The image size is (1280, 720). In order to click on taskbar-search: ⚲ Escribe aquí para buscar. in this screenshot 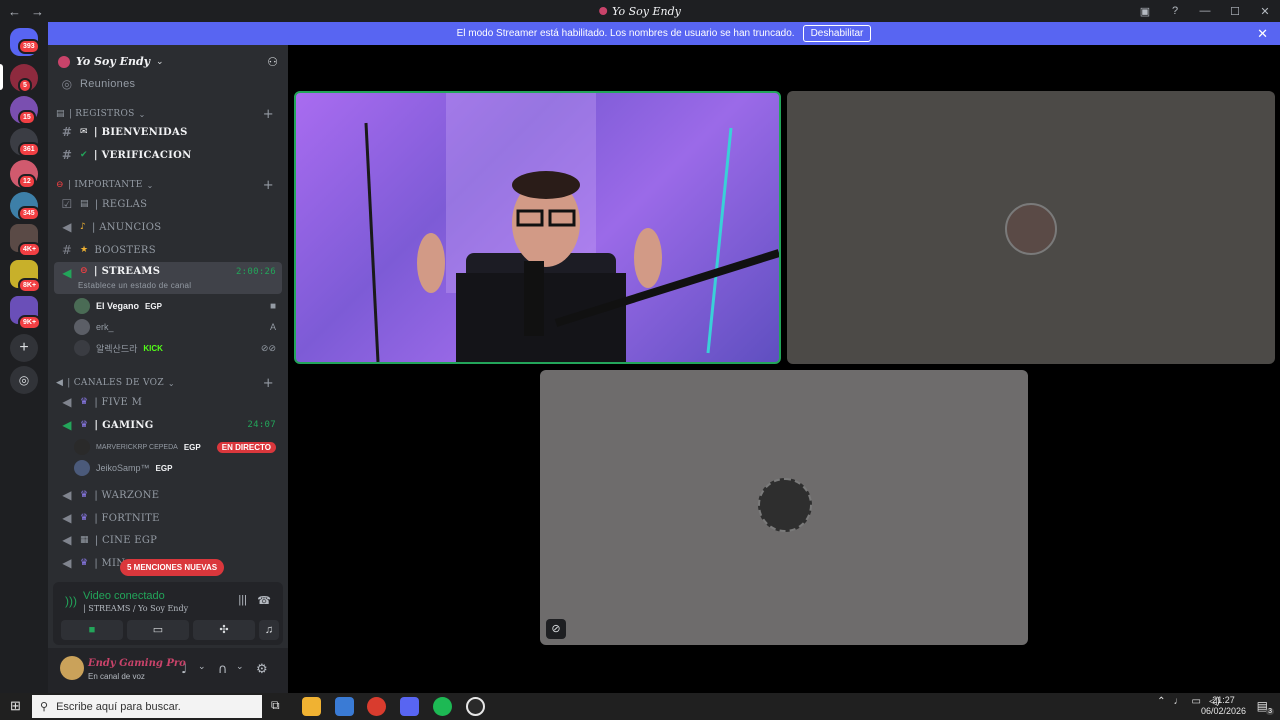, I will do `click(147, 706)`.